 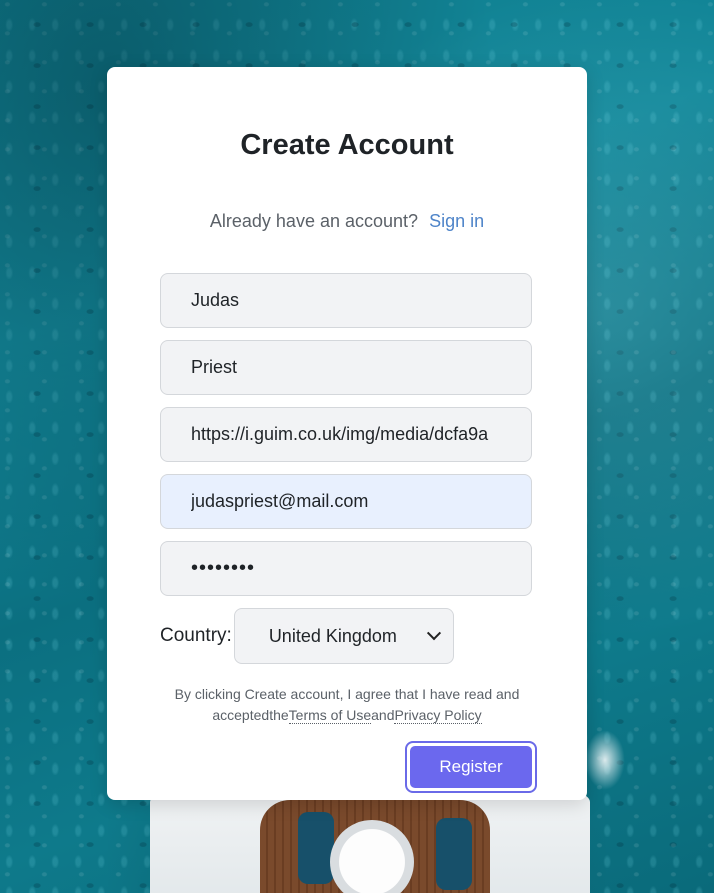 I want to click on privacy-policy-link: Privacy Policy, so click(x=438, y=715).